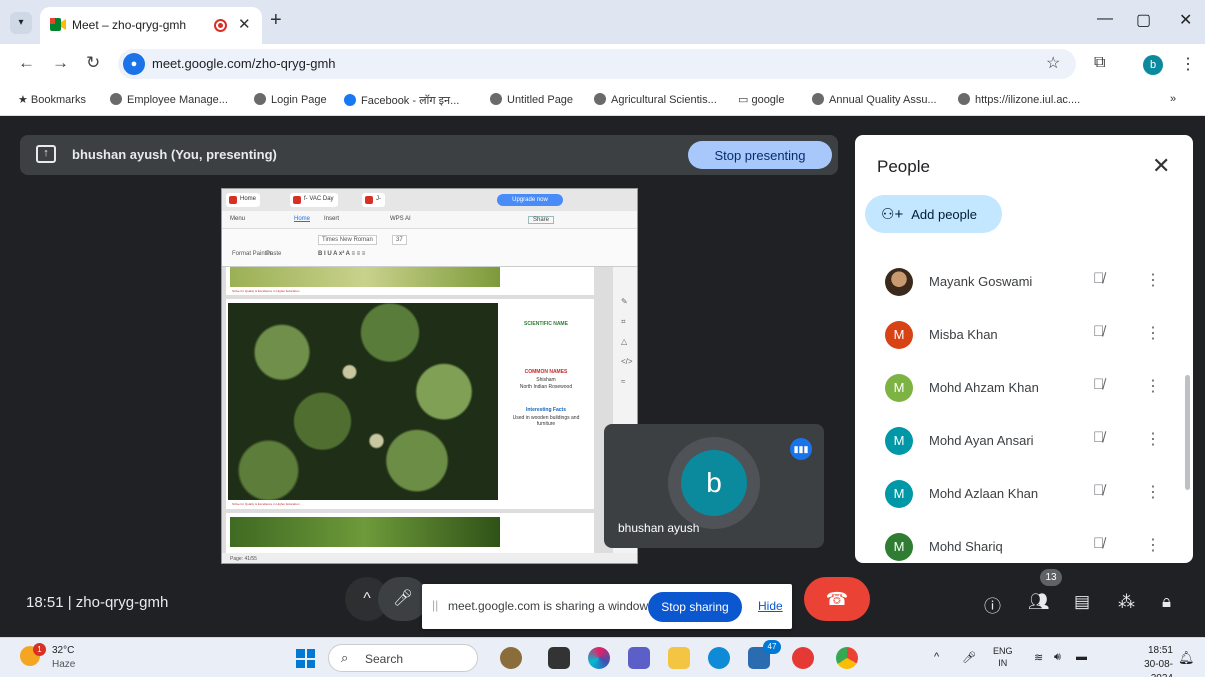 This screenshot has width=1205, height=677. What do you see at coordinates (1020, 493) in the screenshot?
I see `participant-row: M Mohd Azlaan Khan 🎙̸ ⋮` at bounding box center [1020, 493].